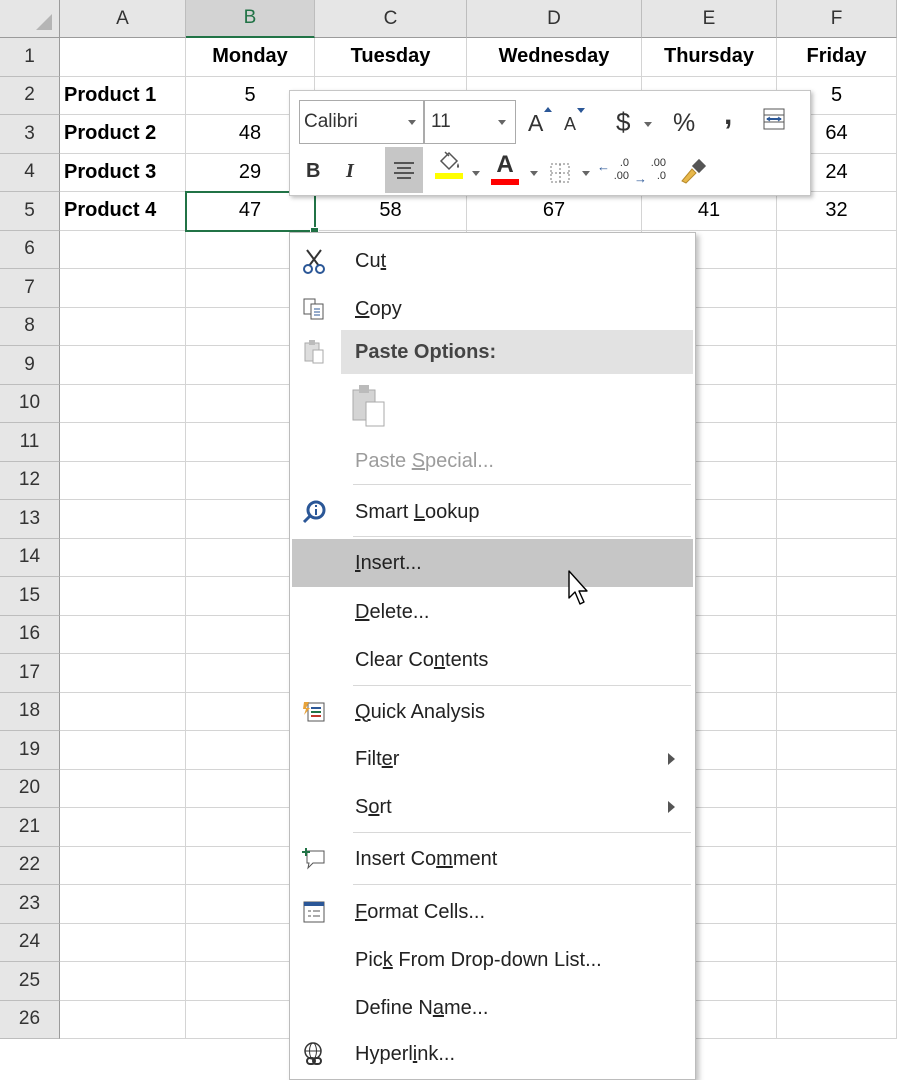 The height and width of the screenshot is (1080, 897). I want to click on cell-f14, so click(837, 557).